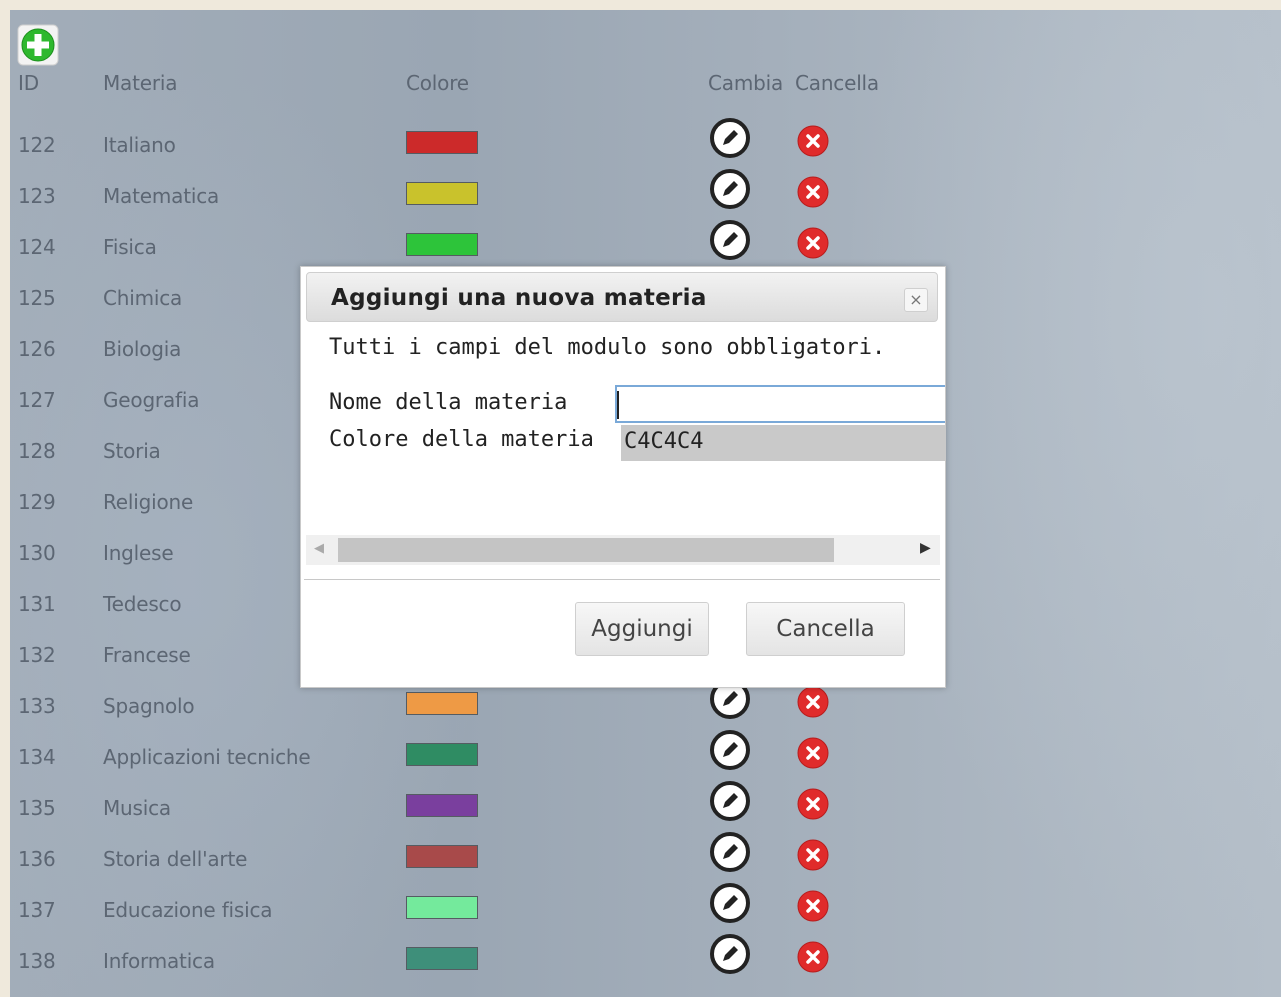 The height and width of the screenshot is (997, 1281). I want to click on subject-name: Francese, so click(147, 655).